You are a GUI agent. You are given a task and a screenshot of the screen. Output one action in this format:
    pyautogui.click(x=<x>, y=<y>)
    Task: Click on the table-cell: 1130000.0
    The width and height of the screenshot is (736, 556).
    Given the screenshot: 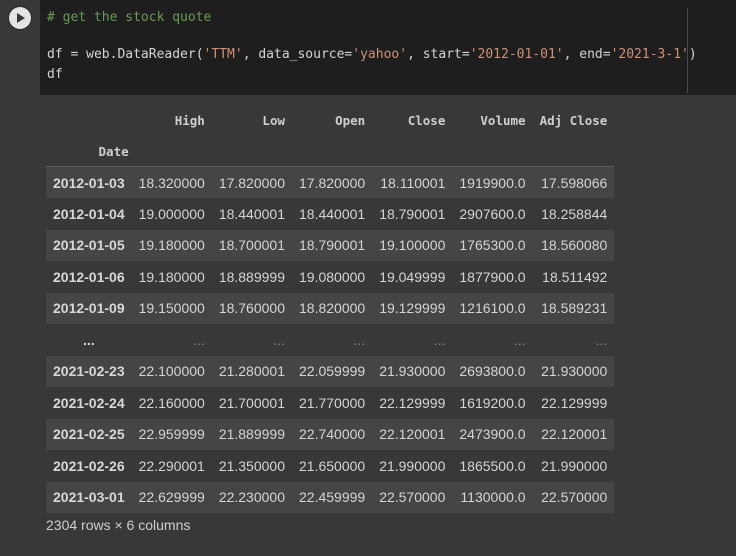 What is the action you would take?
    pyautogui.click(x=493, y=497)
    